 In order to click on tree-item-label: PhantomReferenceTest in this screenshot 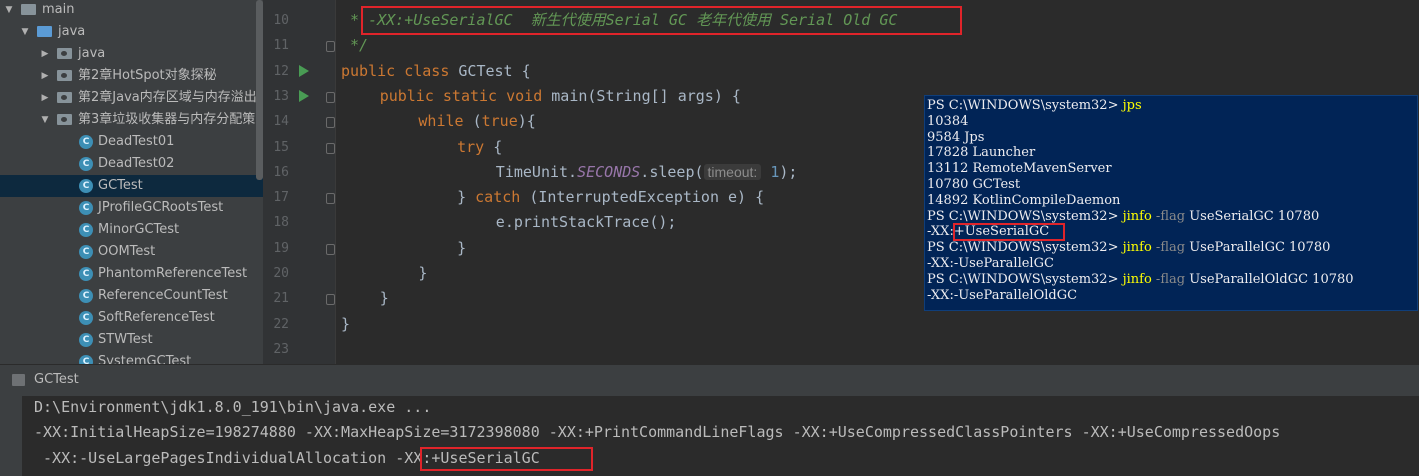, I will do `click(173, 273)`.